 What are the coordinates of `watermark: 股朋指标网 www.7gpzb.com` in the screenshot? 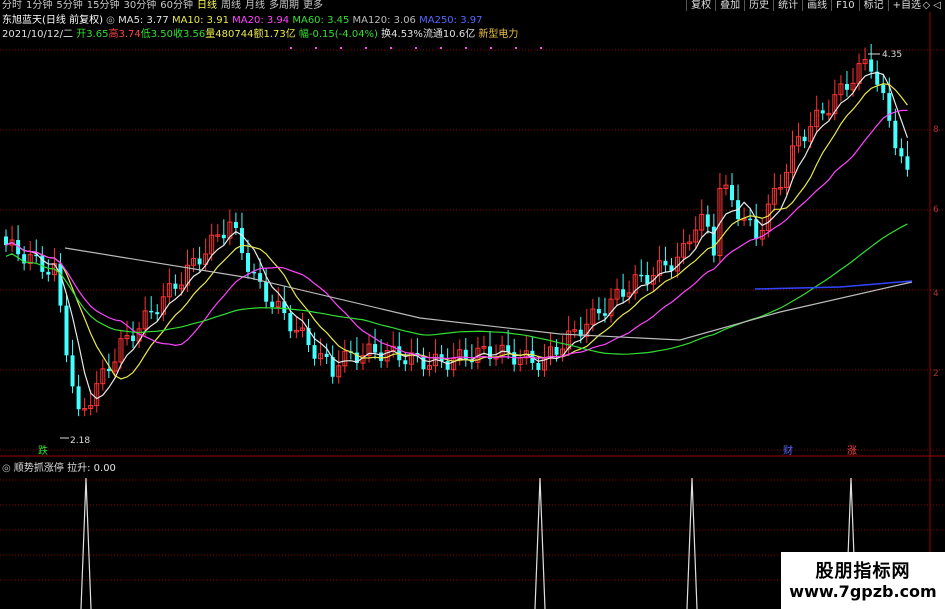 It's located at (863, 580).